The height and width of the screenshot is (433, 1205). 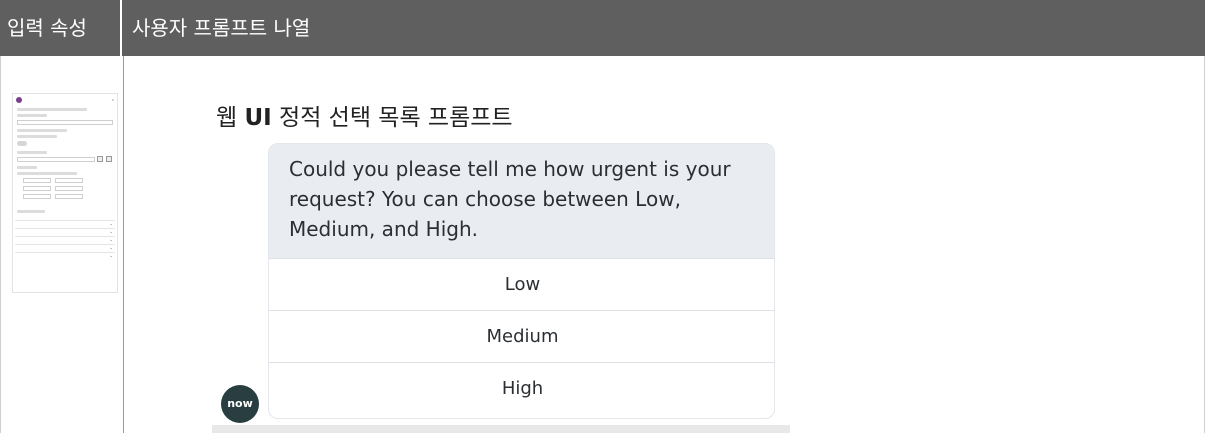 I want to click on thumbnail-toggle, so click(x=22, y=143).